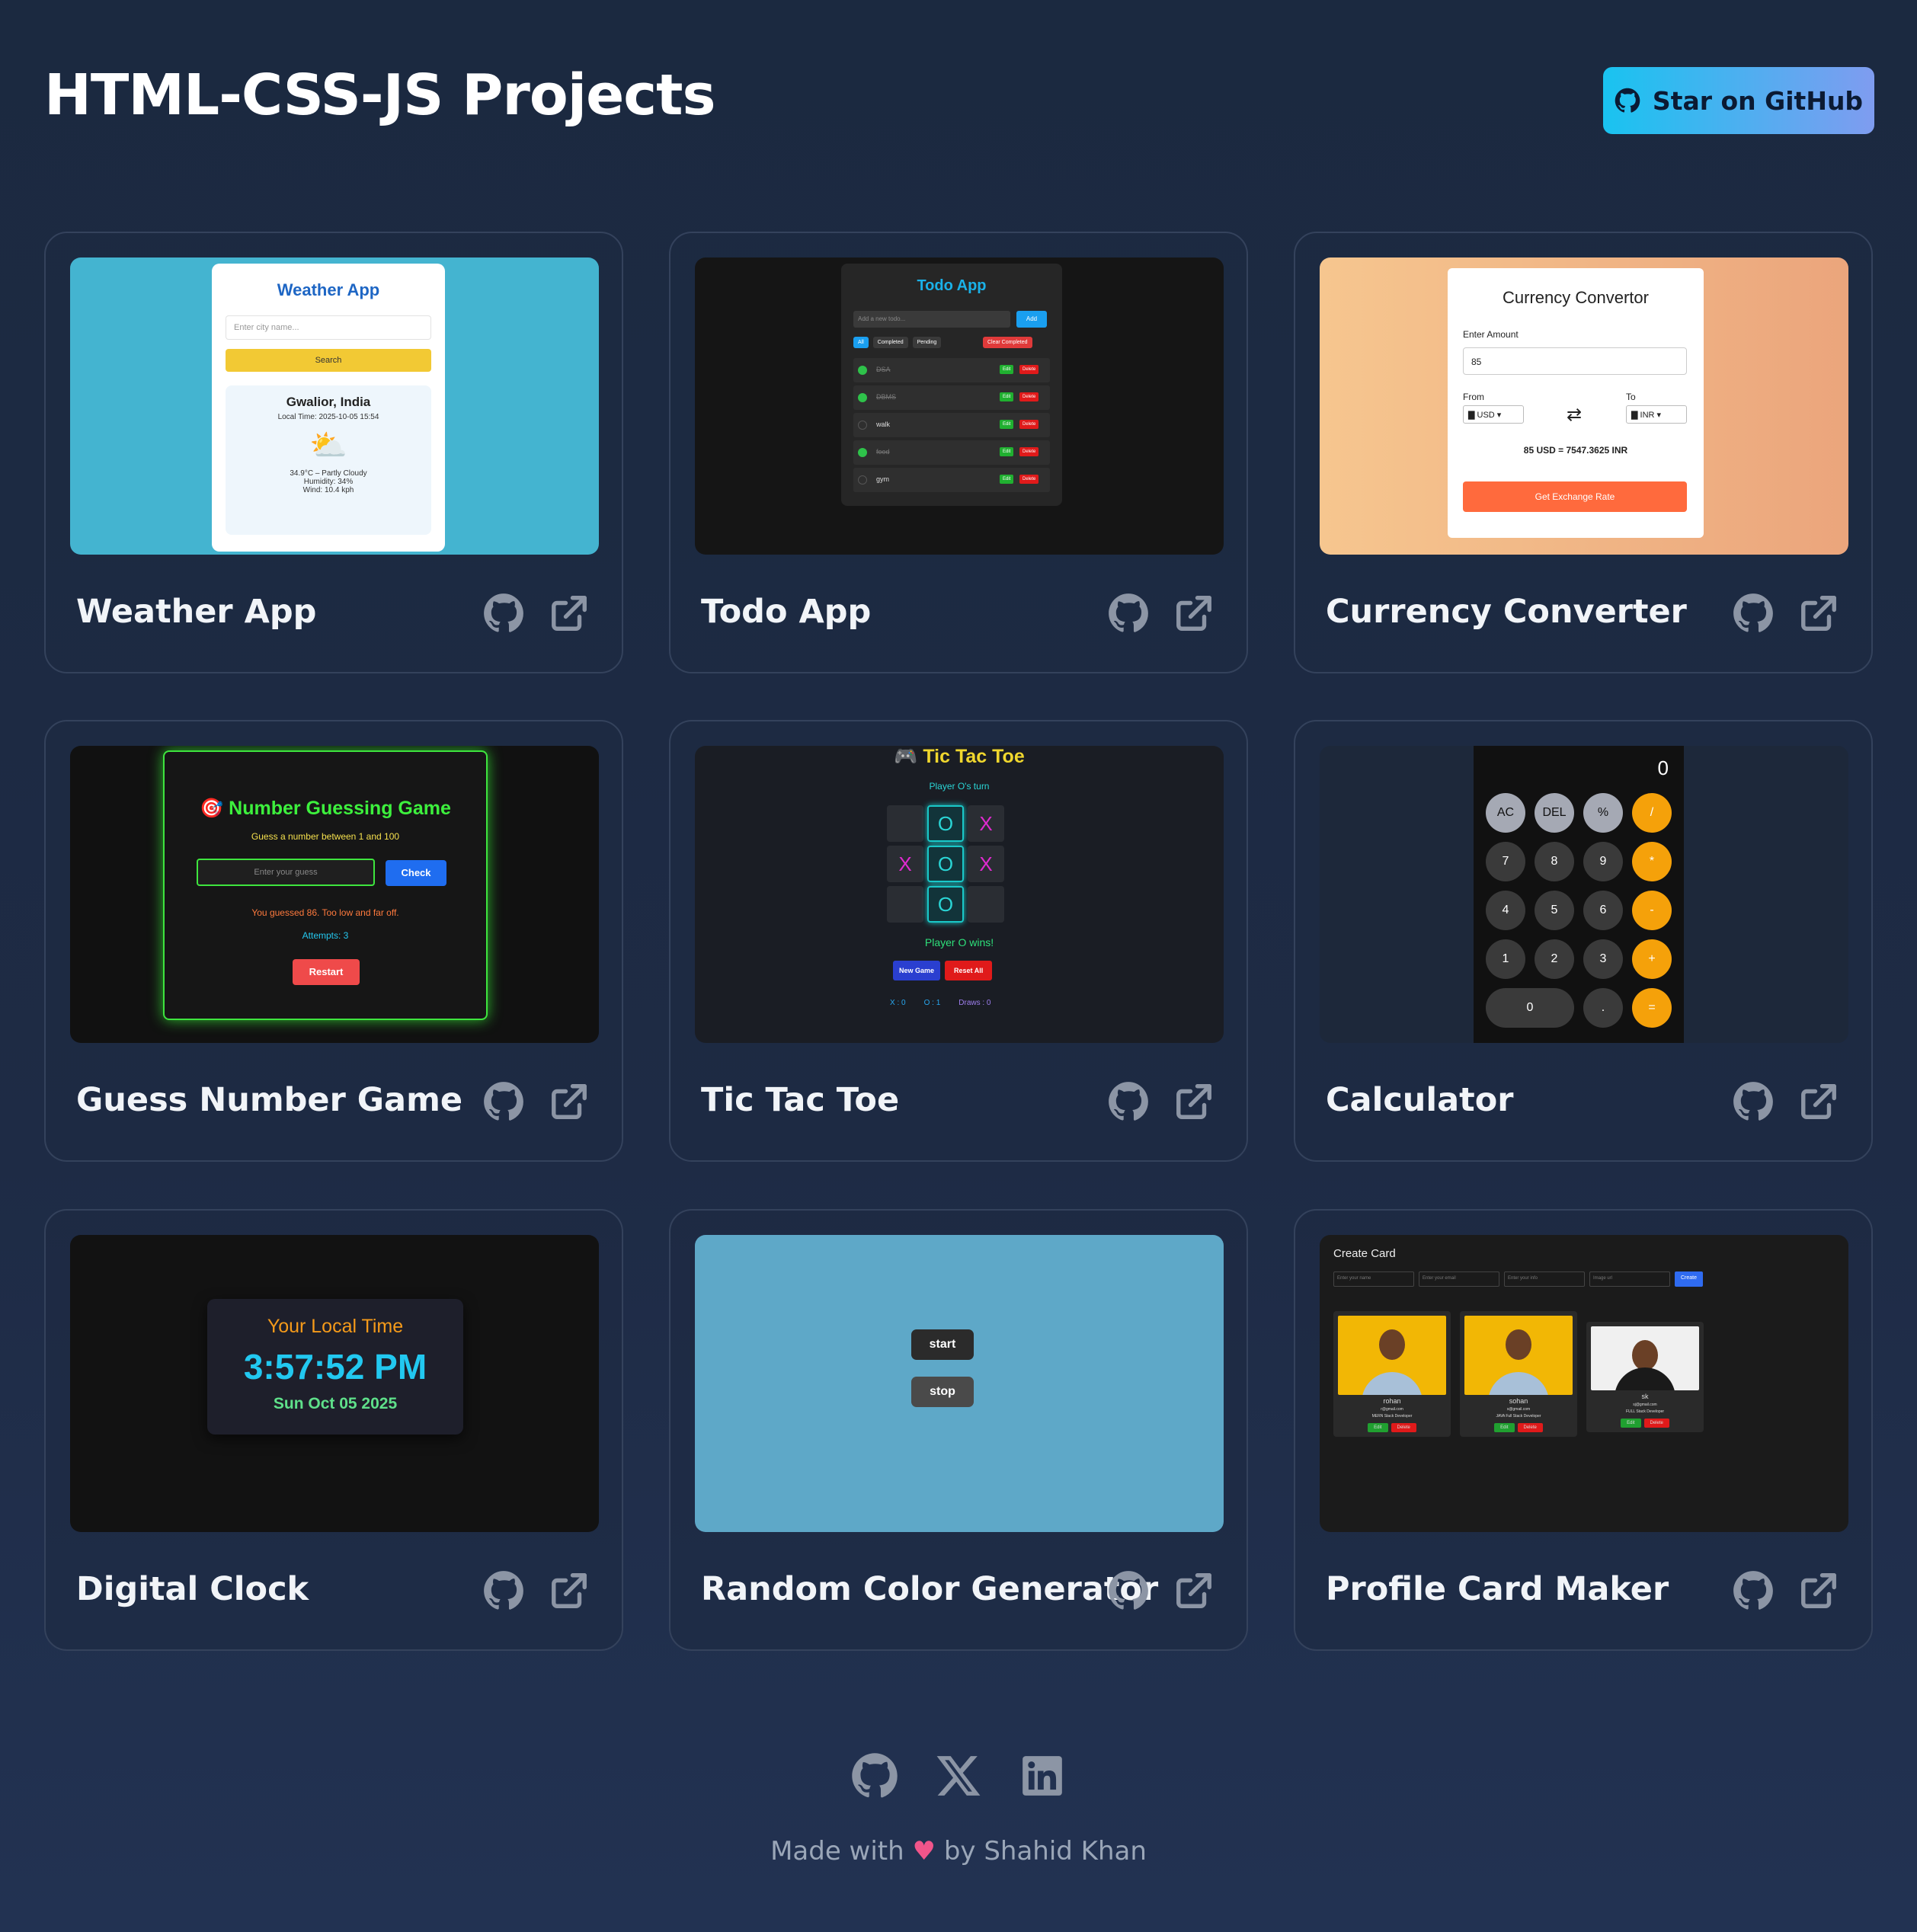  I want to click on profile-input: Enter your info, so click(1544, 1279).